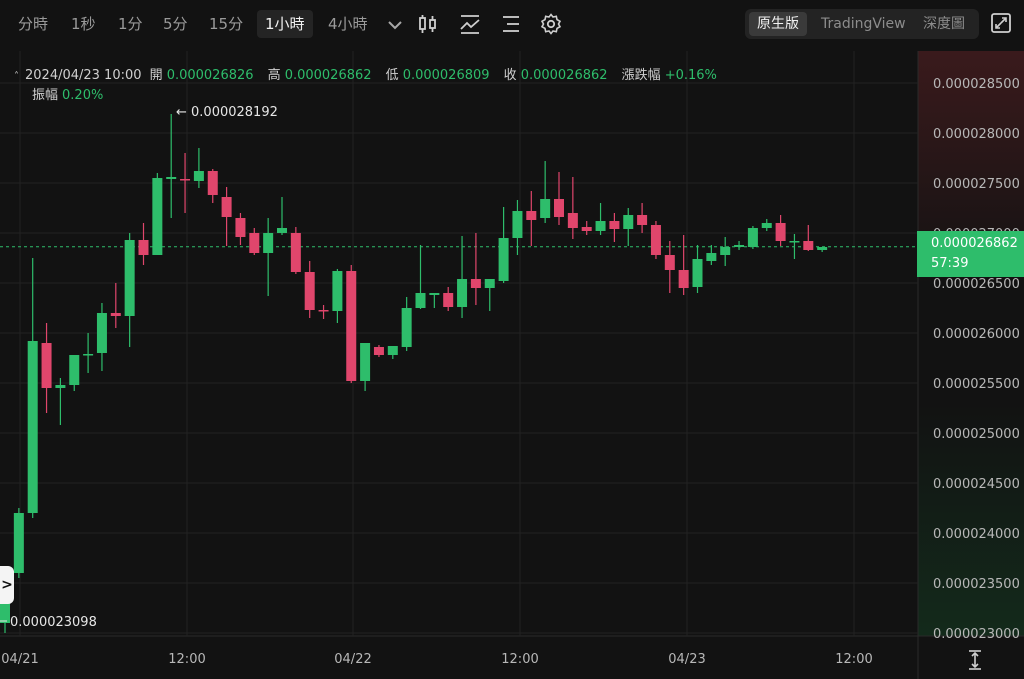 The height and width of the screenshot is (679, 1024). Describe the element at coordinates (33, 24) in the screenshot. I see `timeframe-tick: 分時` at that location.